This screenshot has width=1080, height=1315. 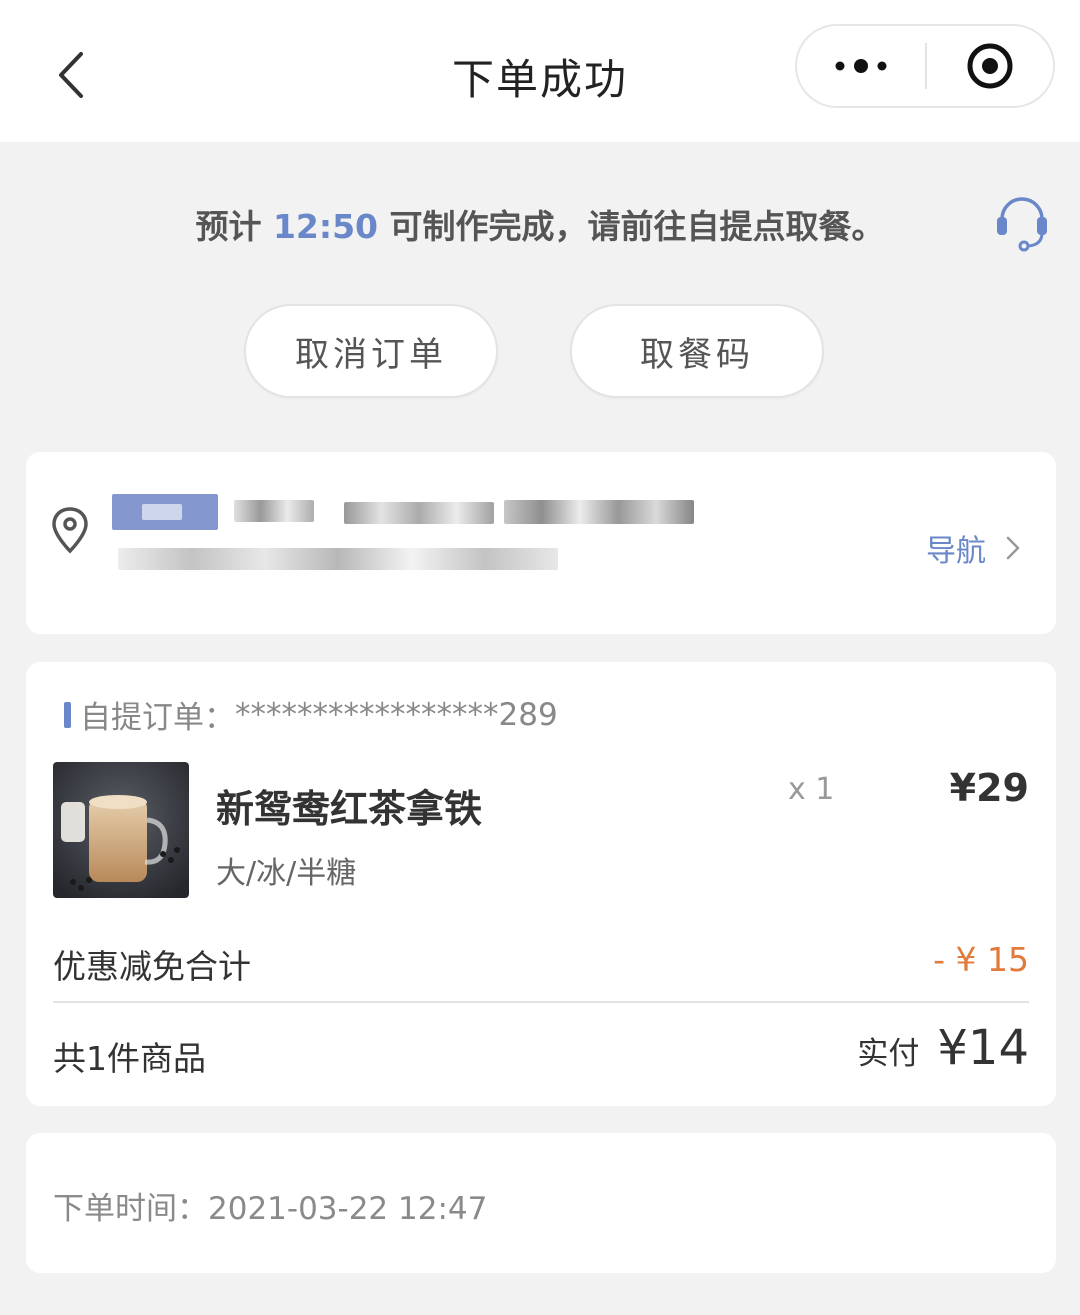 What do you see at coordinates (325, 226) in the screenshot?
I see `ready-time: 12:50` at bounding box center [325, 226].